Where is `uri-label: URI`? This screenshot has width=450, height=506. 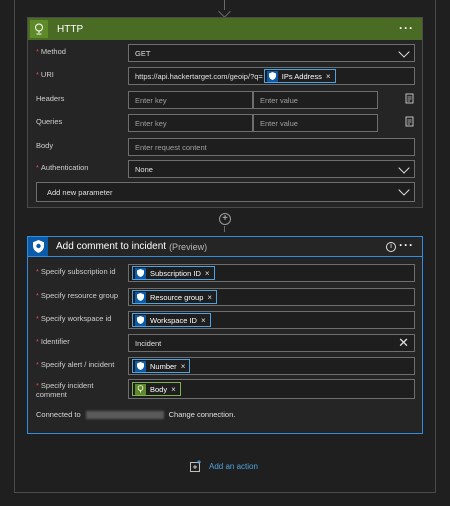 uri-label: URI is located at coordinates (47, 74).